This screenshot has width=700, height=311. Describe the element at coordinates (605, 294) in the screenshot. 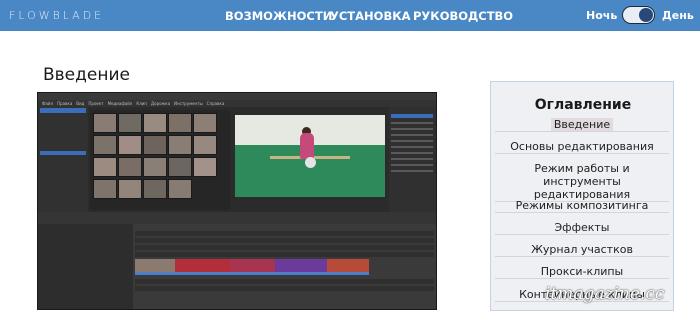

I see `watermark-text: itmagazine.cc` at that location.